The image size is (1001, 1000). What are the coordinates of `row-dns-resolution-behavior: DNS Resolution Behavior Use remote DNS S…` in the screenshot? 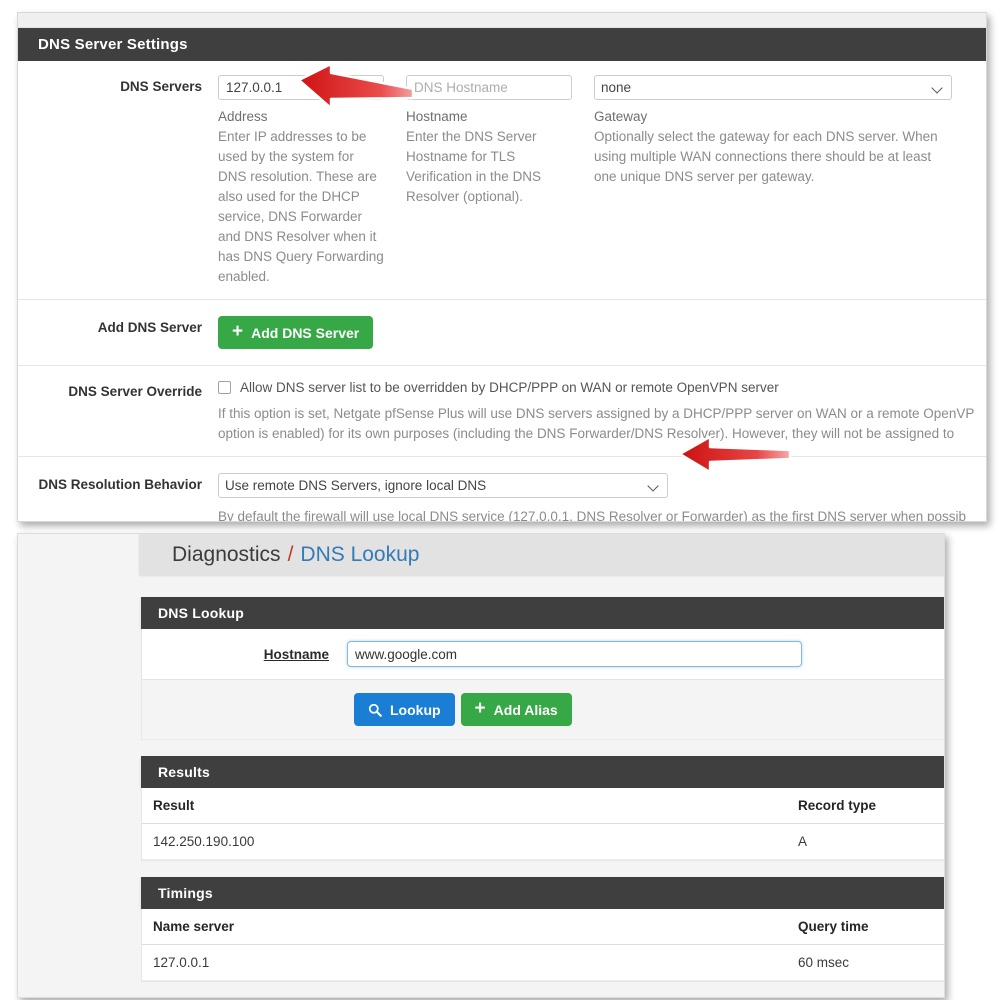 It's located at (502, 489).